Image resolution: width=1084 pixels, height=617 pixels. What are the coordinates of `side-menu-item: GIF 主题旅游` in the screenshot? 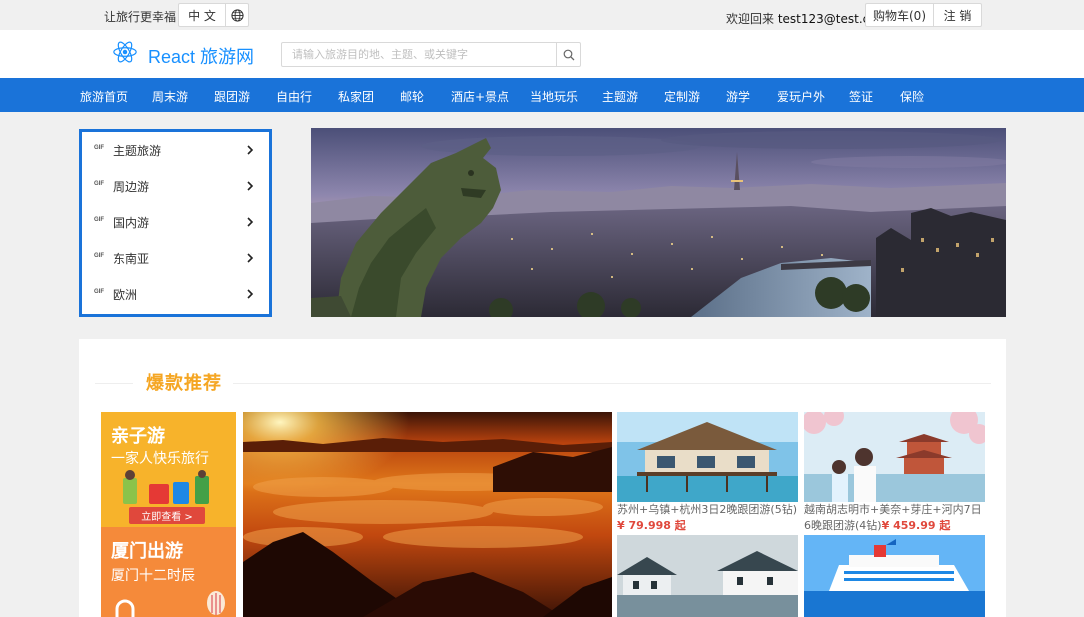 It's located at (175, 150).